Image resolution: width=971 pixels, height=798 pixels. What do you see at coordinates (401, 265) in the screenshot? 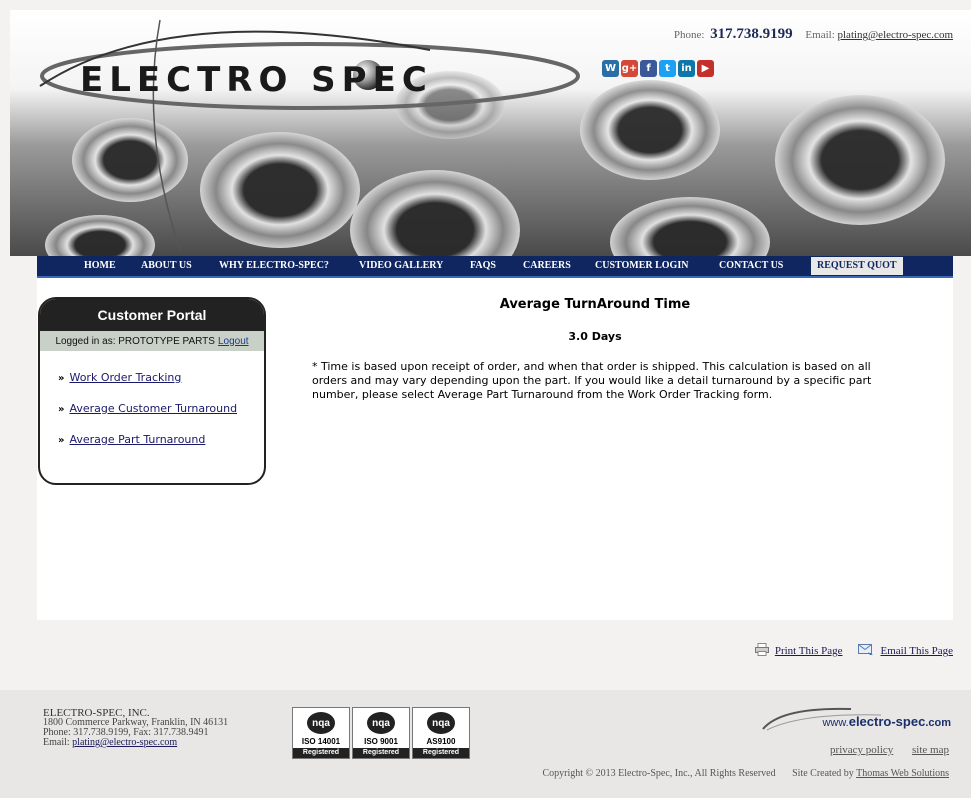
I see `nav-video-gallery: VIDEO GALLERY` at bounding box center [401, 265].